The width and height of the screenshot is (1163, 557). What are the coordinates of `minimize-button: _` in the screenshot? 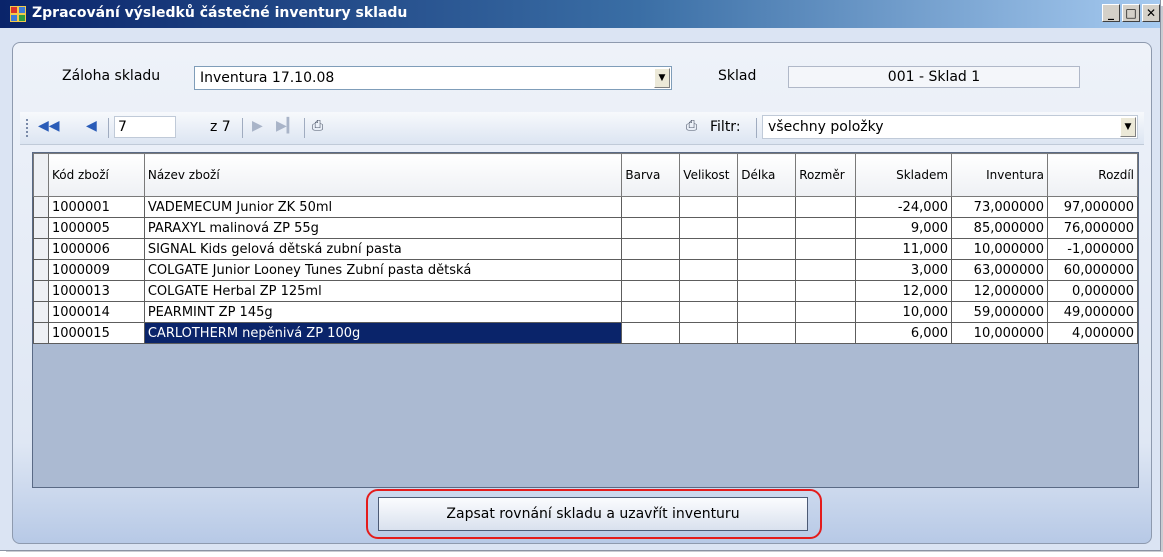 It's located at (1111, 13).